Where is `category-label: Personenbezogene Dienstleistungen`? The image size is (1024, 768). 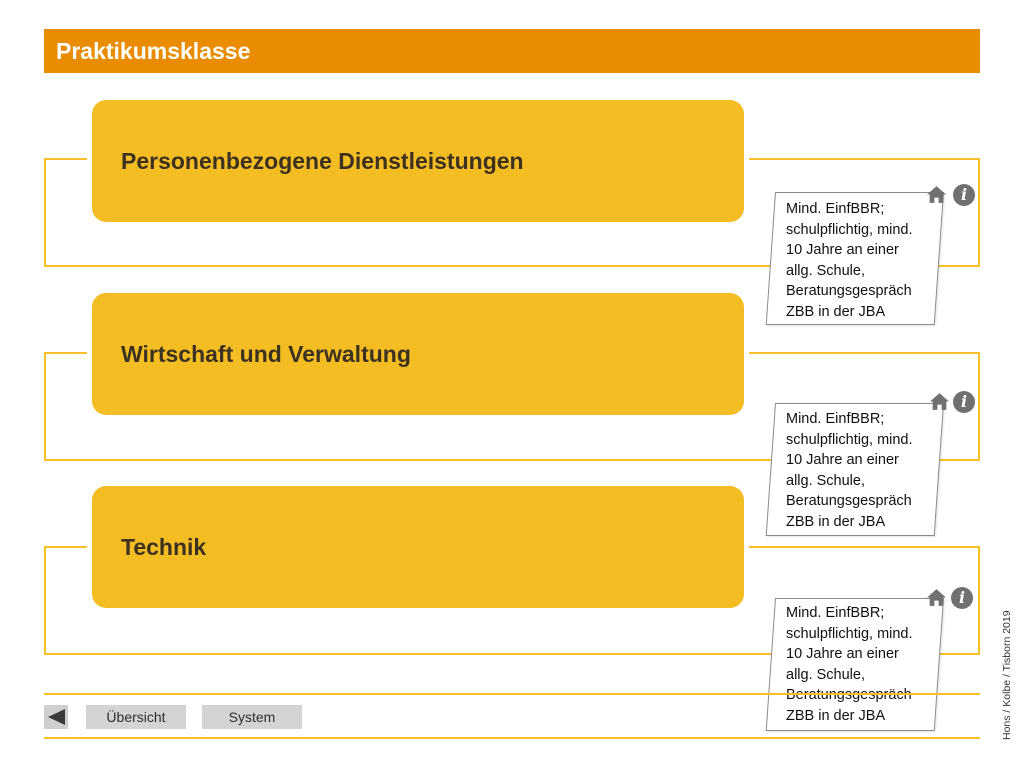
category-label: Personenbezogene Dienstleistungen is located at coordinates (322, 160).